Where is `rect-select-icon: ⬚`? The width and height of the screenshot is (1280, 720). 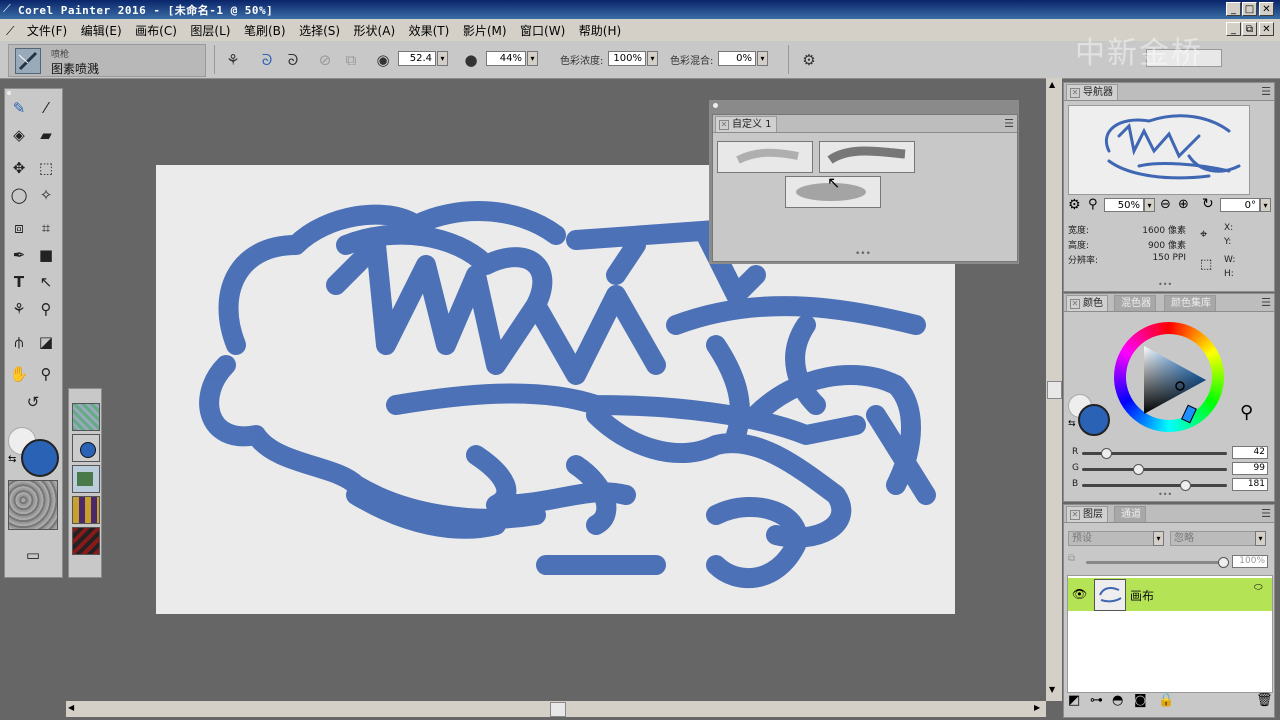
rect-select-icon: ⬚ is located at coordinates (46, 168).